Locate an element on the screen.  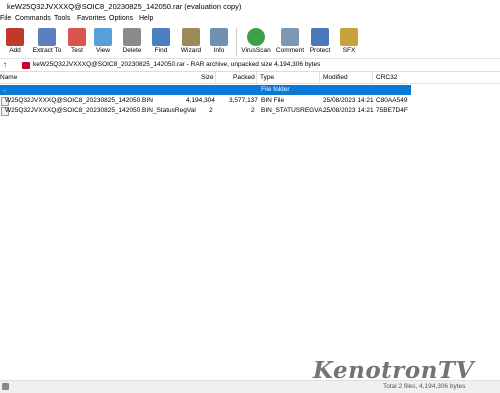
extract-icon is located at coordinates (47, 37).